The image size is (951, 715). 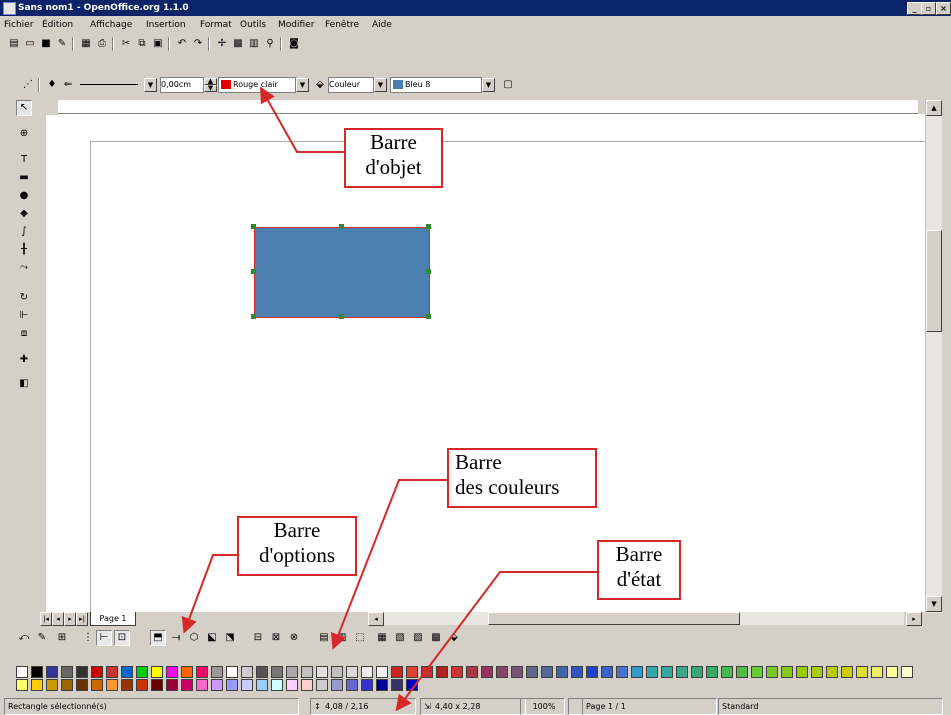 What do you see at coordinates (86, 44) in the screenshot?
I see `export-pdf-icon: ▦` at bounding box center [86, 44].